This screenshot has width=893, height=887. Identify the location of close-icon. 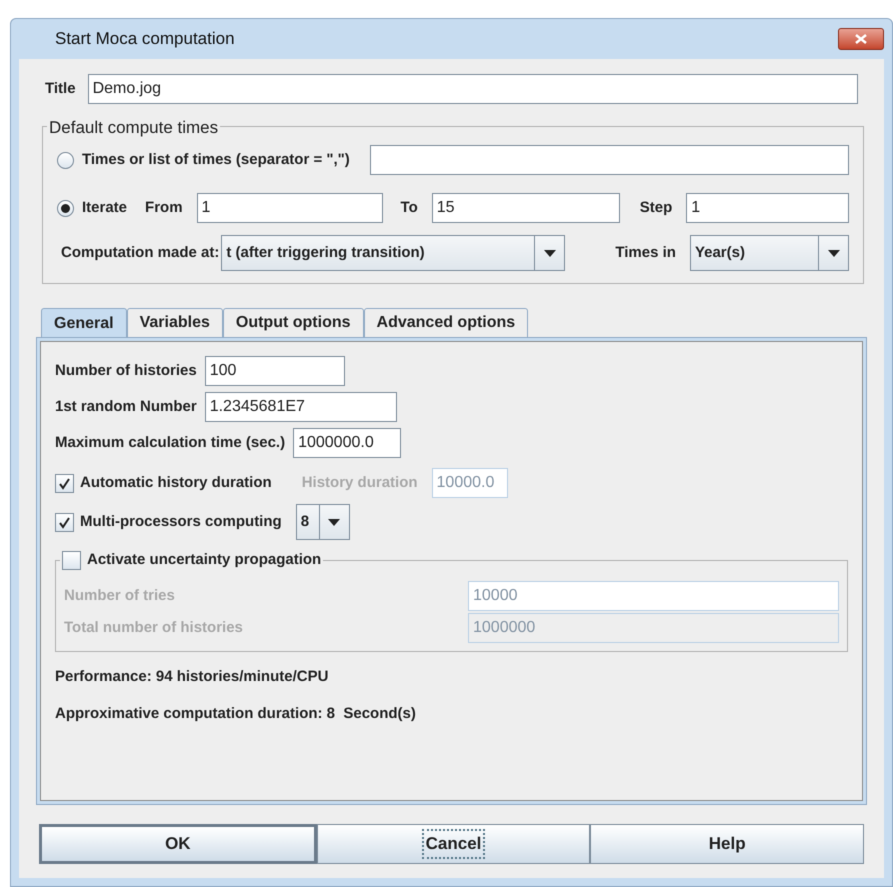
(861, 39).